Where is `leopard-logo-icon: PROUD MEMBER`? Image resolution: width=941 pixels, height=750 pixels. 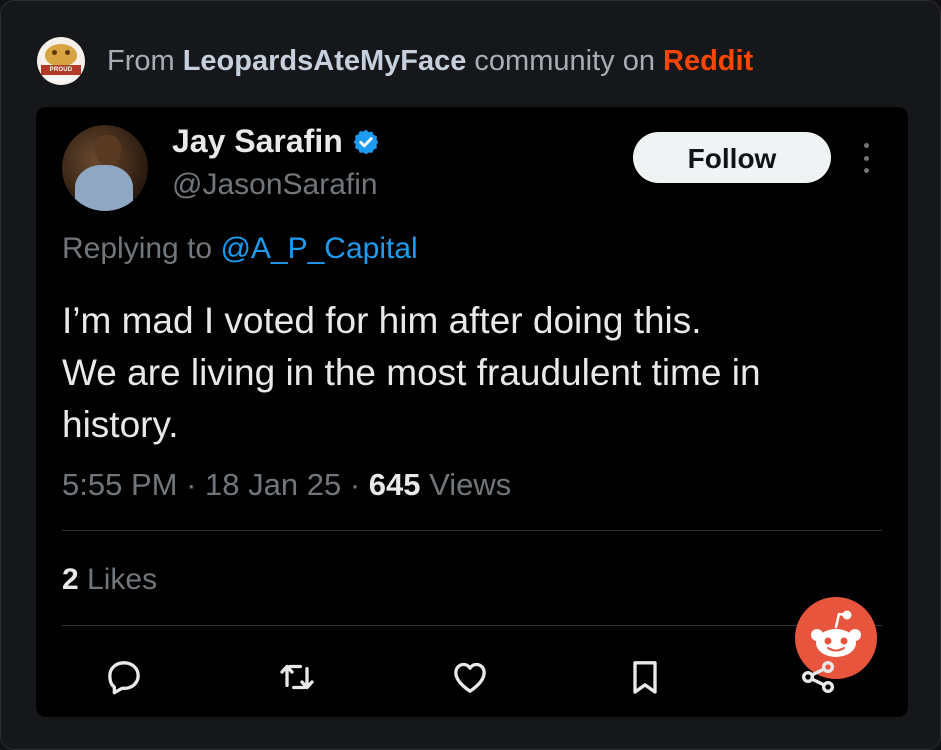
leopard-logo-icon: PROUD MEMBER is located at coordinates (61, 61).